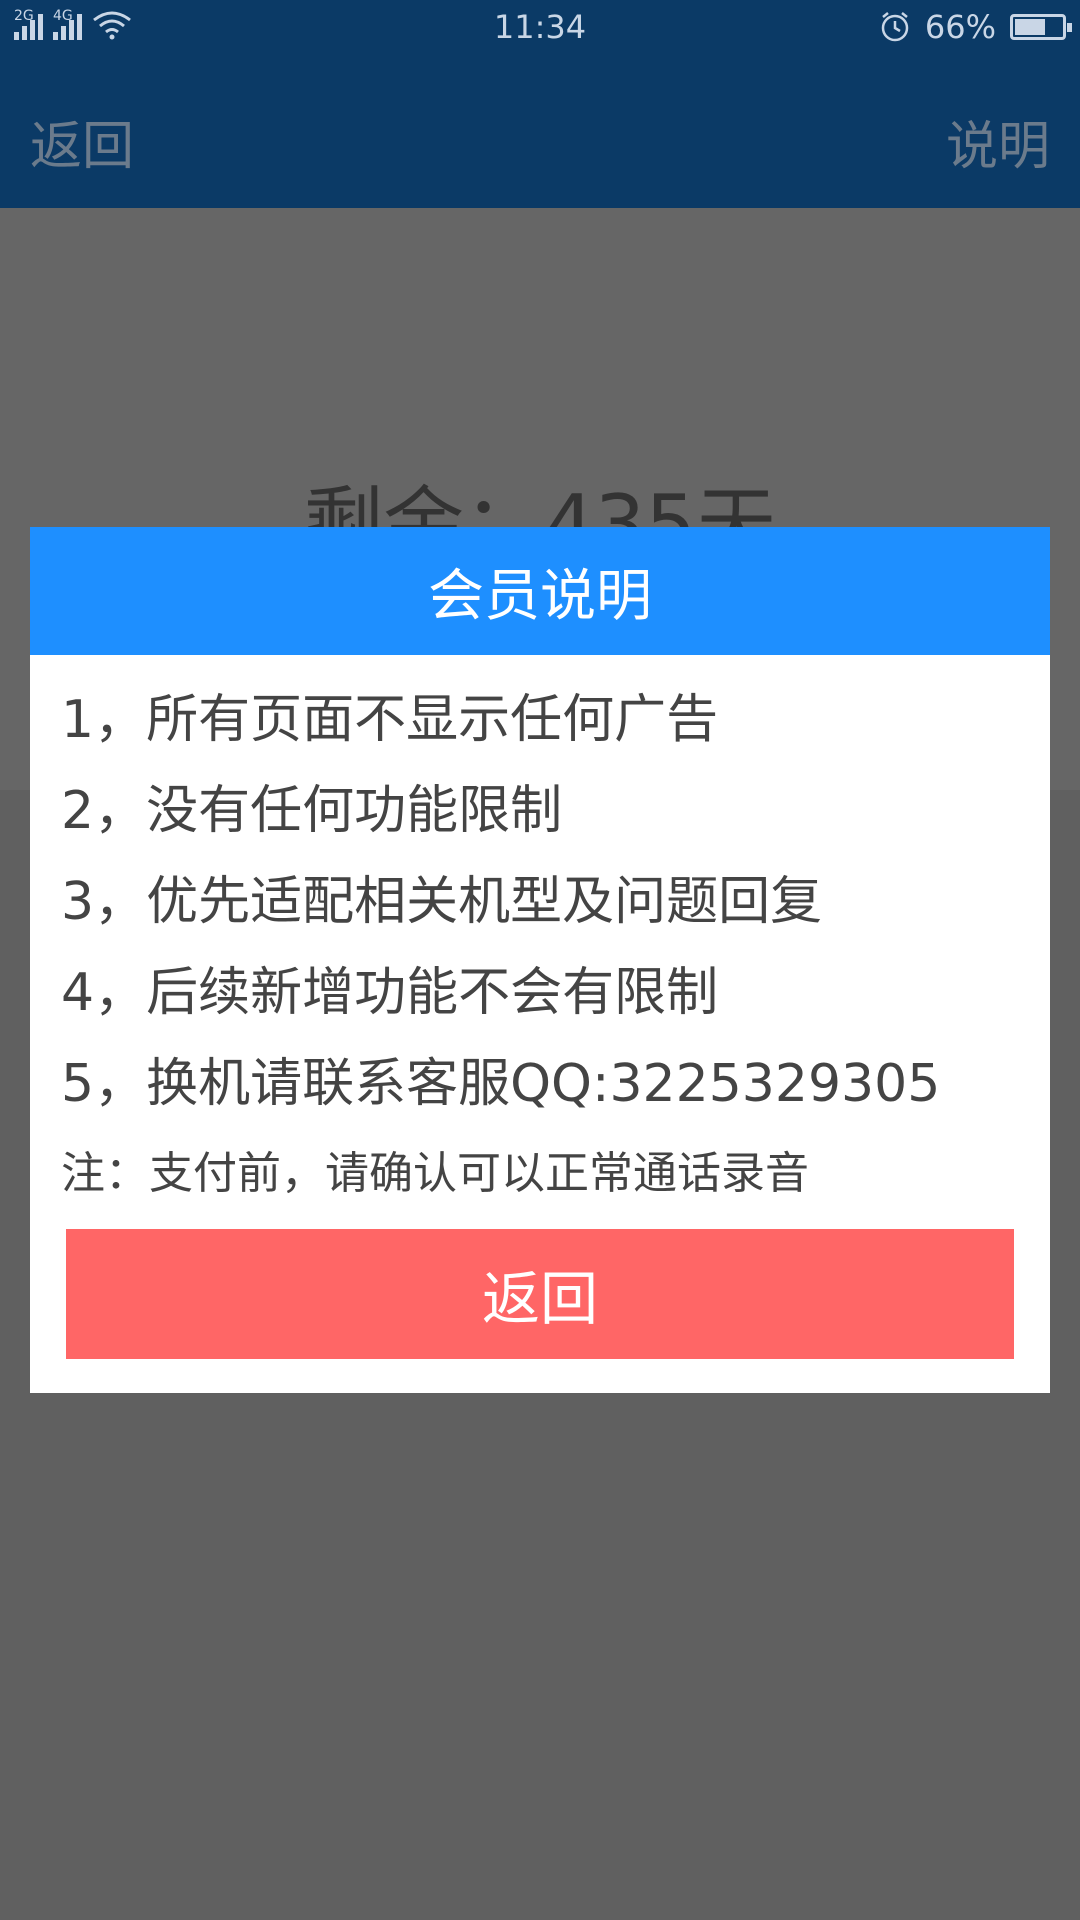 This screenshot has height=1920, width=1080. I want to click on dialog-title: 会员说明, so click(540, 596).